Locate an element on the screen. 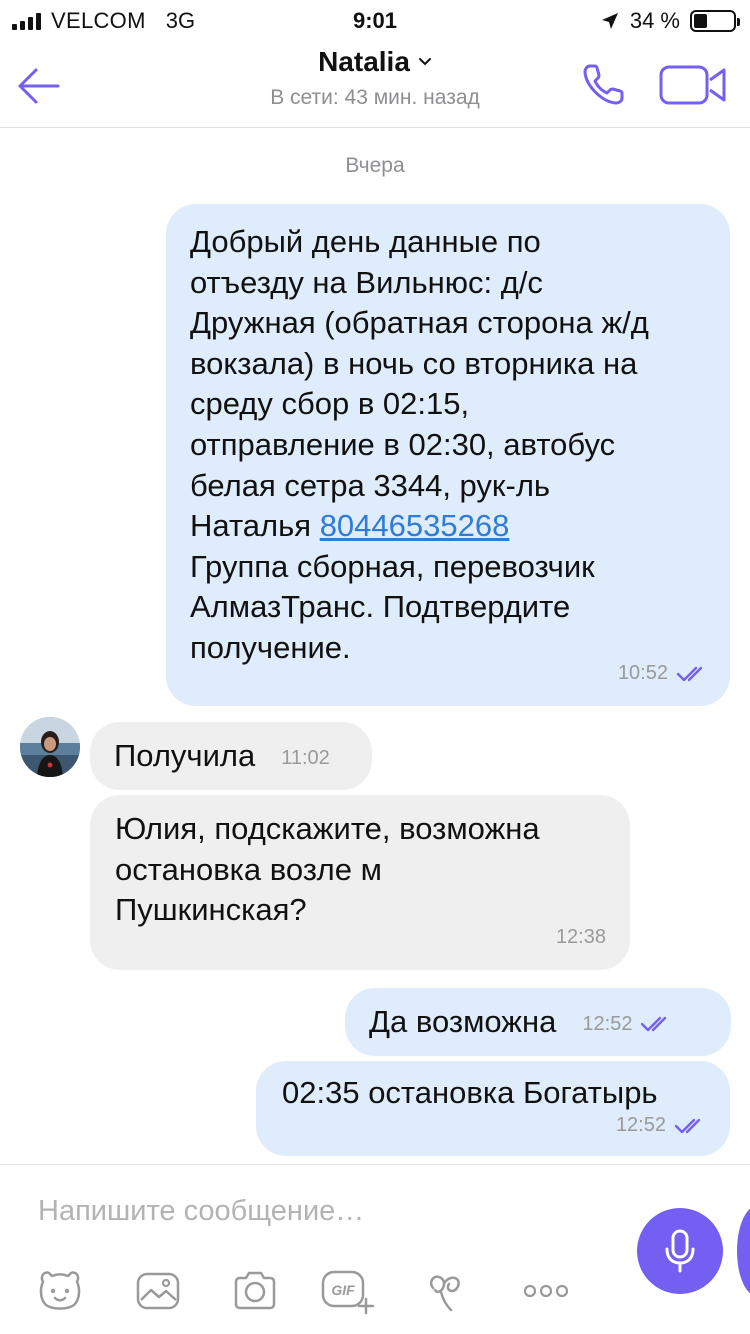 Image resolution: width=750 pixels, height=1334 pixels. camera-icon is located at coordinates (255, 1290).